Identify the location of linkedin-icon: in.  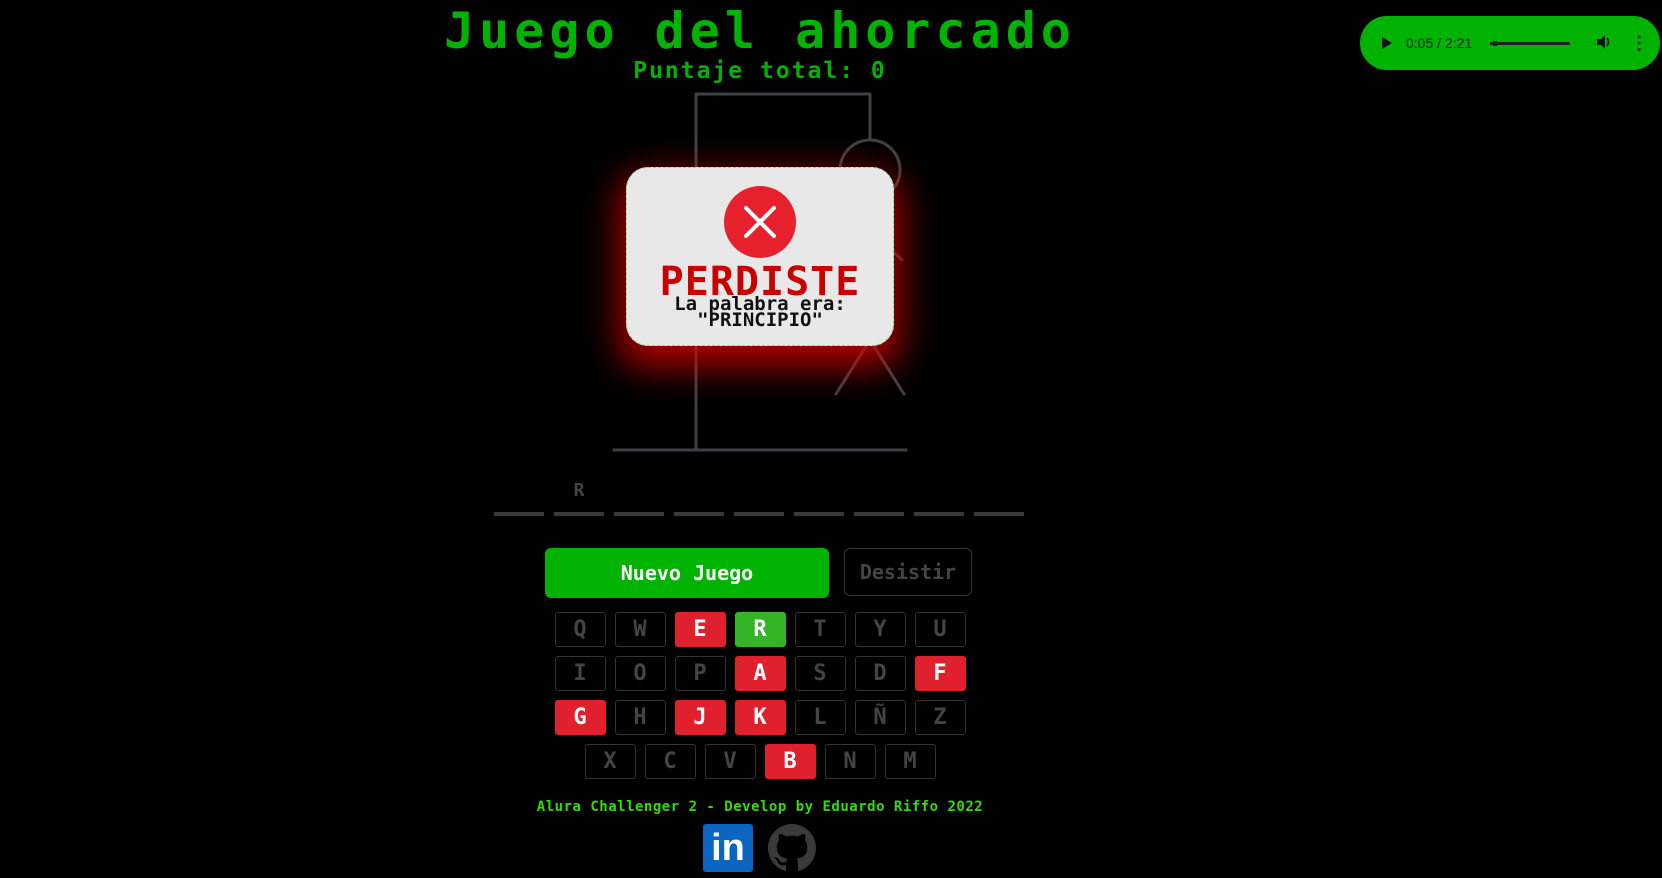
(728, 848).